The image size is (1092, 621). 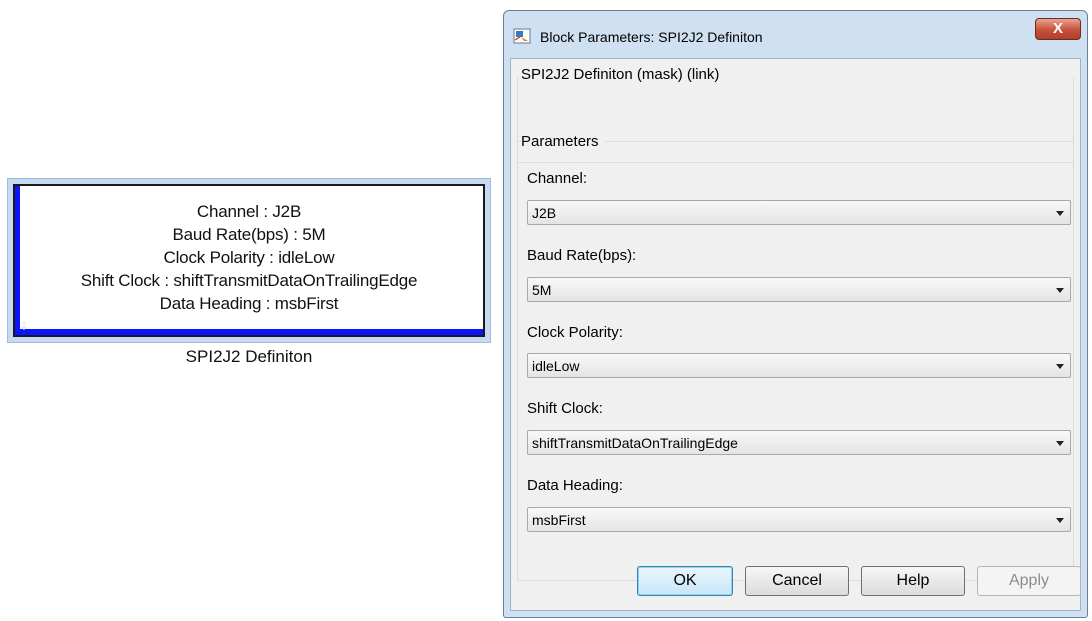 I want to click on clock-polarity-select: idleLow, so click(x=799, y=365).